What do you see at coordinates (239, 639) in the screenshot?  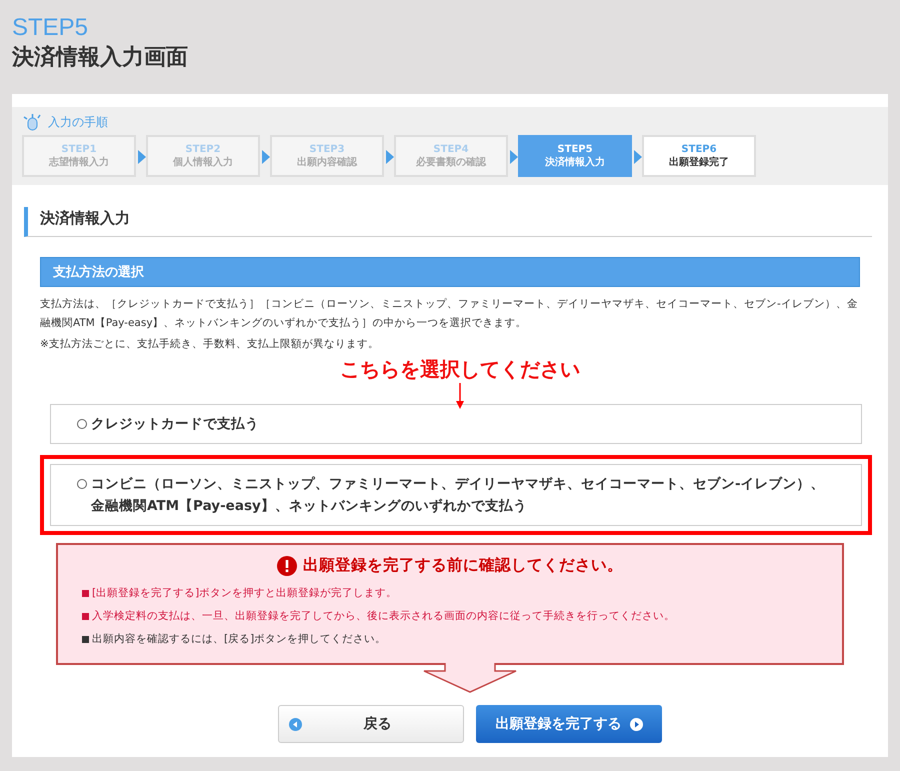 I see `notice-item: 出願内容を確認するには、[戻る]ボタンを押してください。` at bounding box center [239, 639].